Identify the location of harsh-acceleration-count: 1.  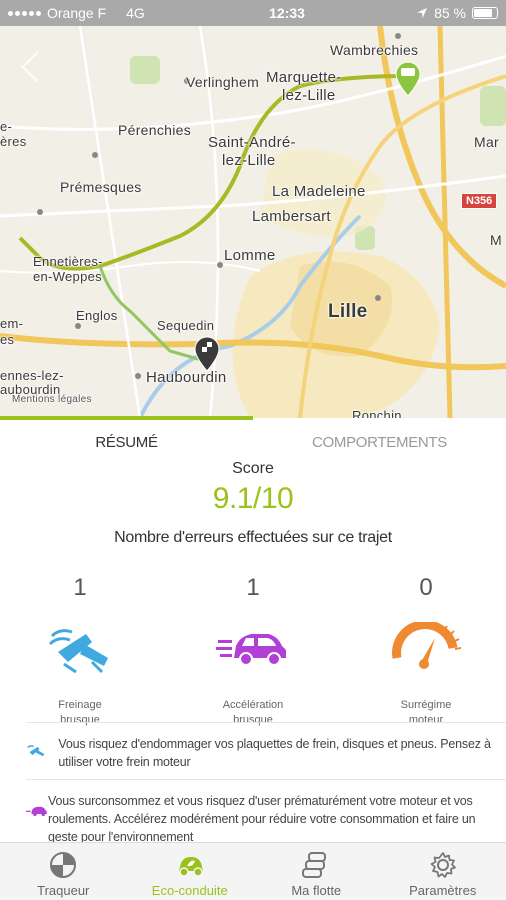
(253, 587).